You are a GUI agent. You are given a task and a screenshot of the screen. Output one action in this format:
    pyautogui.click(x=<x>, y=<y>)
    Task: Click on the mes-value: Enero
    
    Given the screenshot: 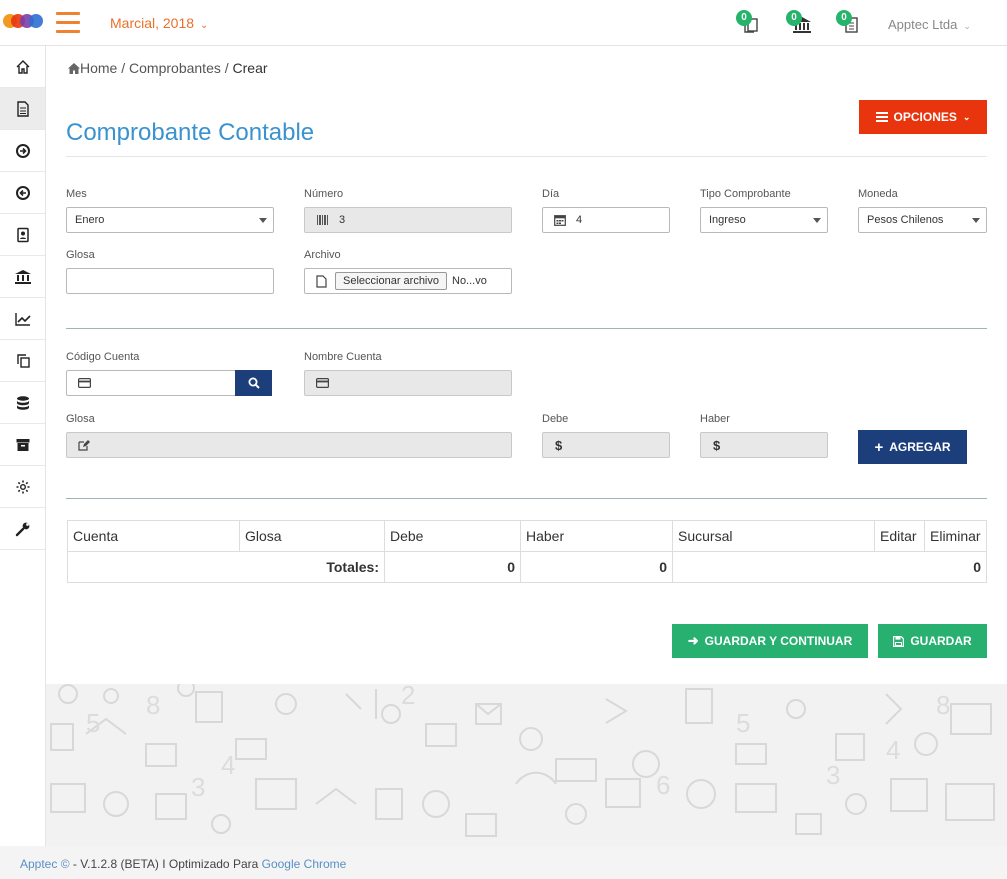 What is the action you would take?
    pyautogui.click(x=90, y=220)
    